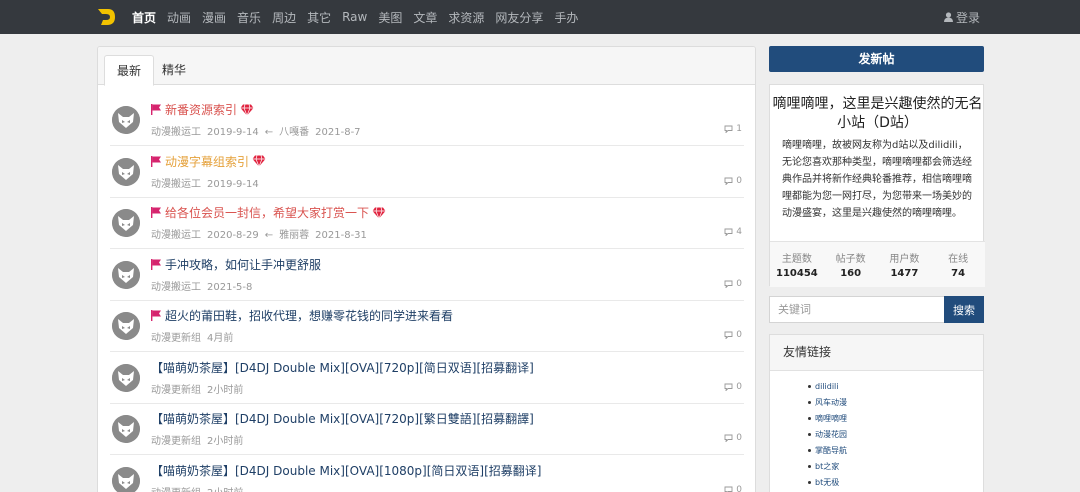 The image size is (1080, 492). Describe the element at coordinates (243, 264) in the screenshot. I see `thread-title-text: 手冲攻略，如何让手冲更舒服` at that location.